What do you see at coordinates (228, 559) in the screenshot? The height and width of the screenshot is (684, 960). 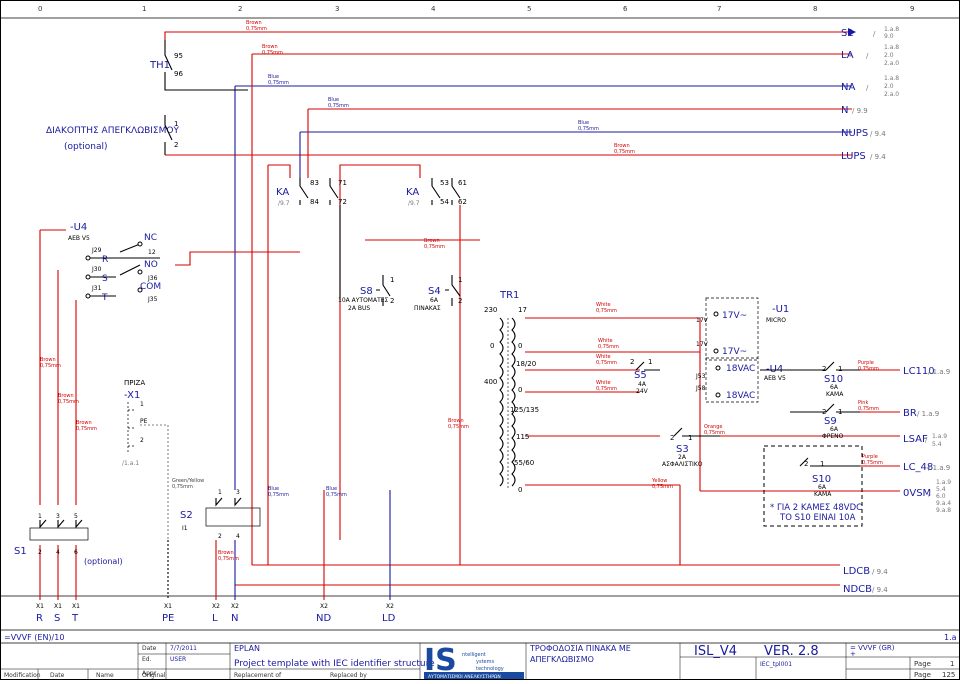 I see `lbl-brown-size-i: 0,75mm` at bounding box center [228, 559].